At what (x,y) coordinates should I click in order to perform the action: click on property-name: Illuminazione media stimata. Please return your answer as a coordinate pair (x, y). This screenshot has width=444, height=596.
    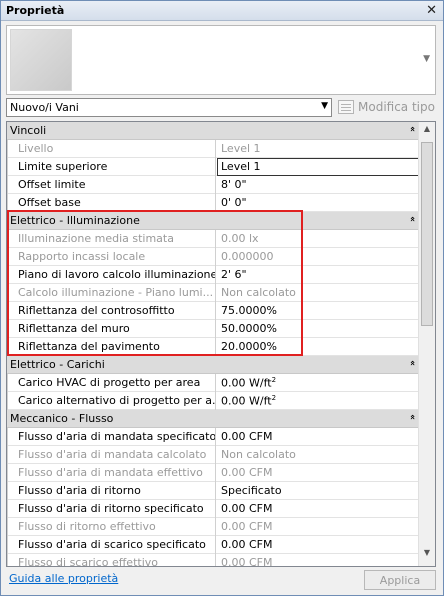
    Looking at the image, I should click on (111, 239).